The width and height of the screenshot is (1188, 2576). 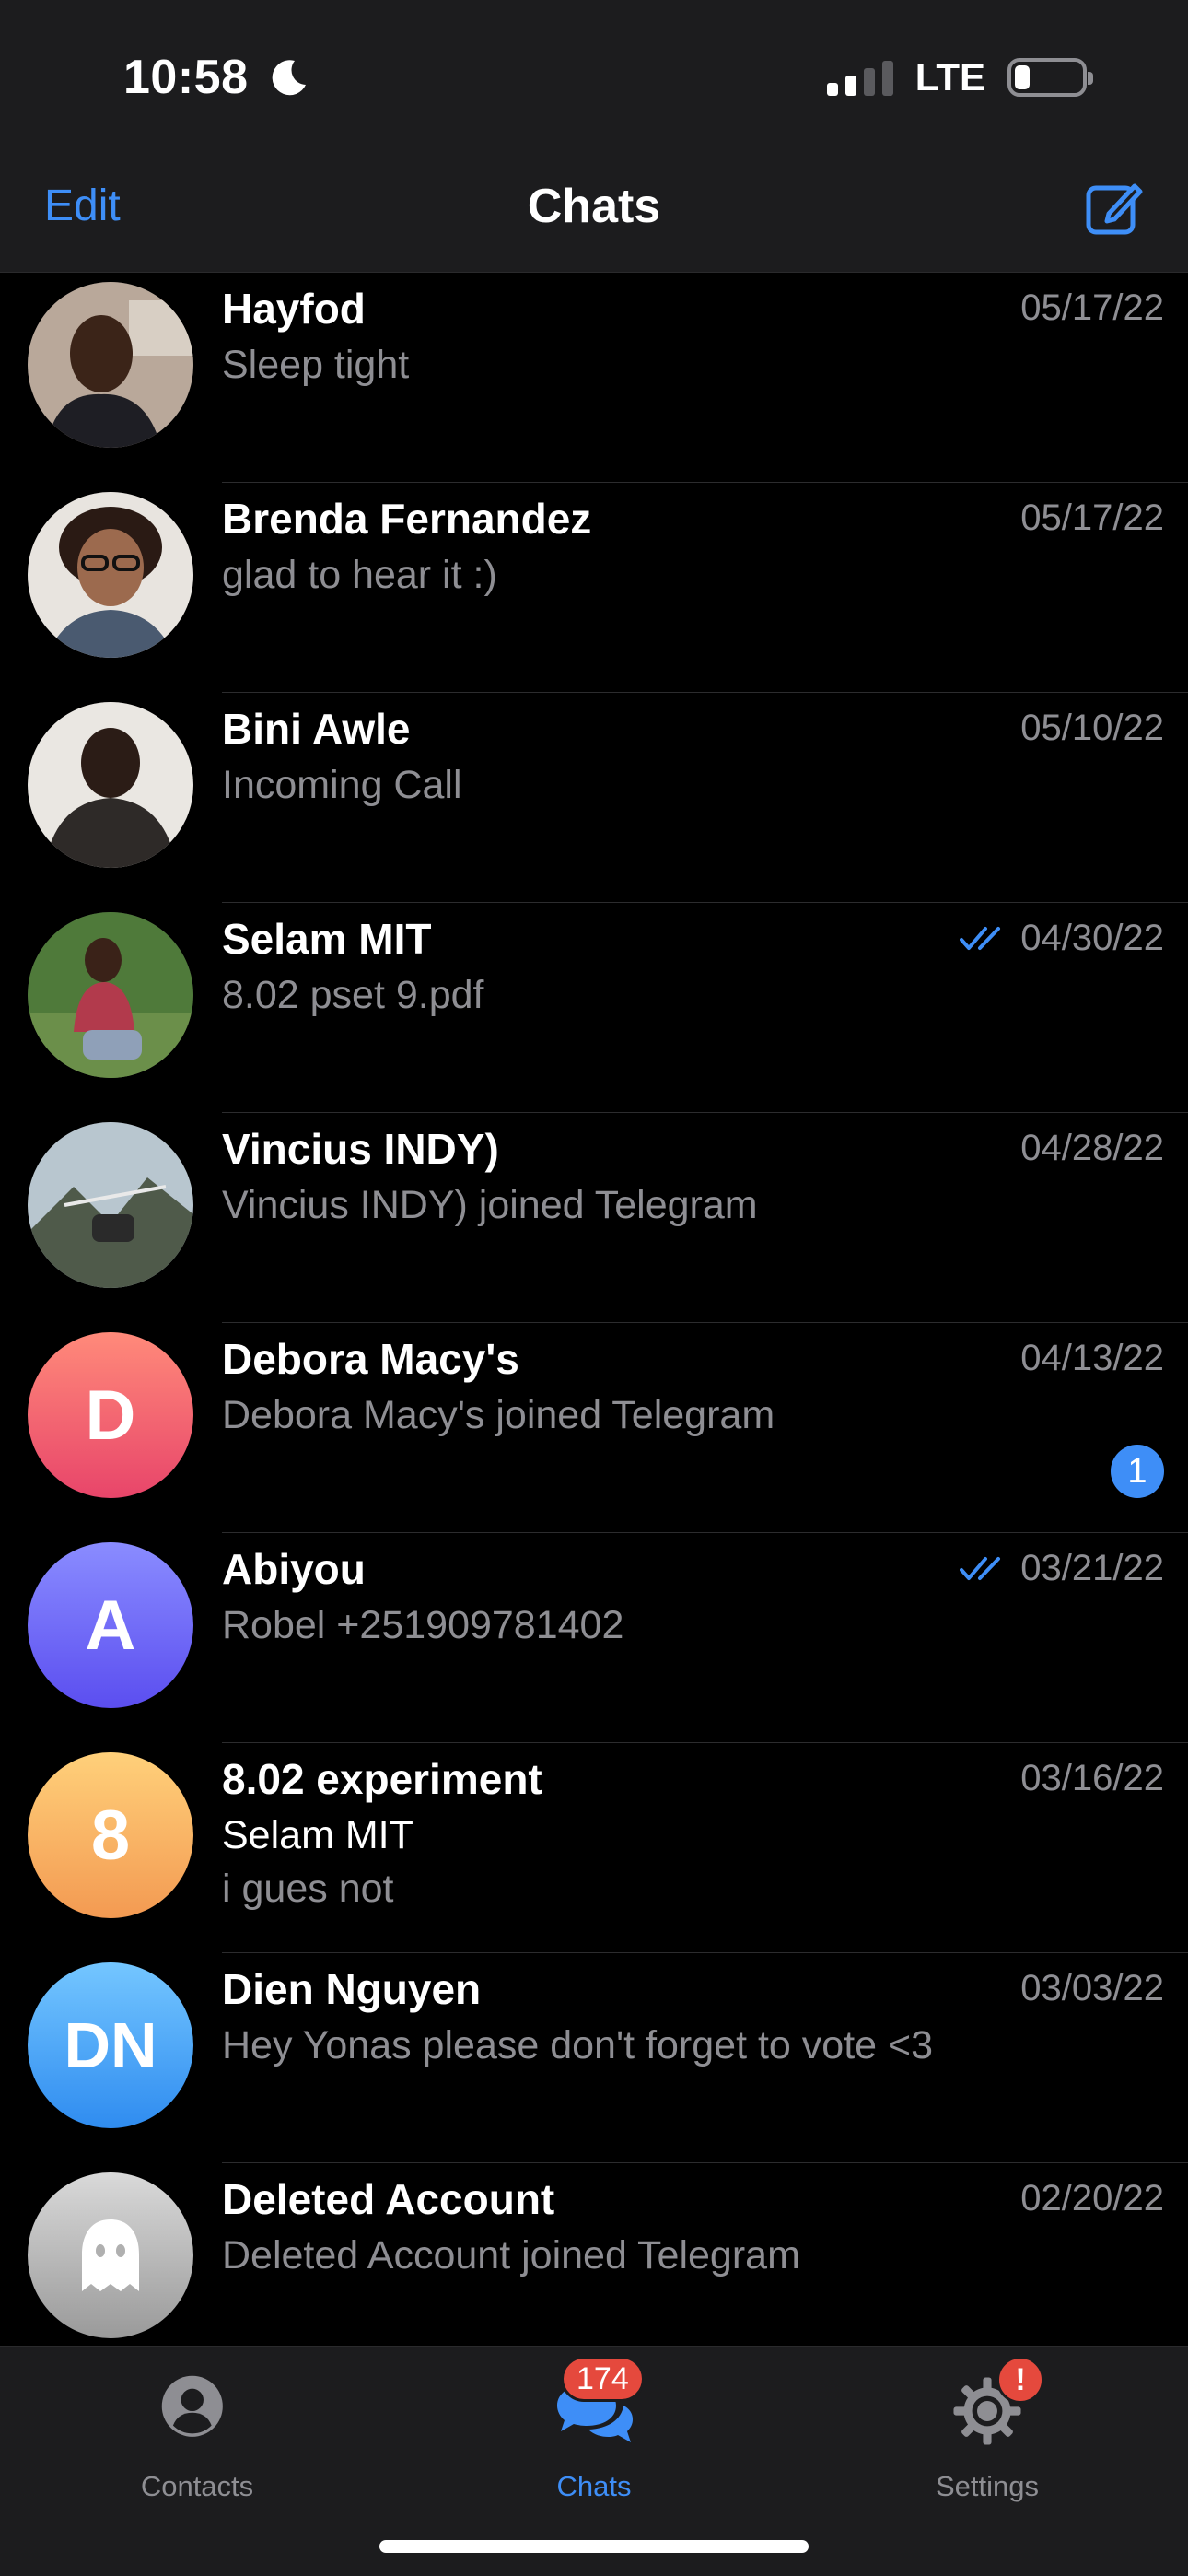 What do you see at coordinates (1020, 2380) in the screenshot?
I see `settings-alert-badge: !` at bounding box center [1020, 2380].